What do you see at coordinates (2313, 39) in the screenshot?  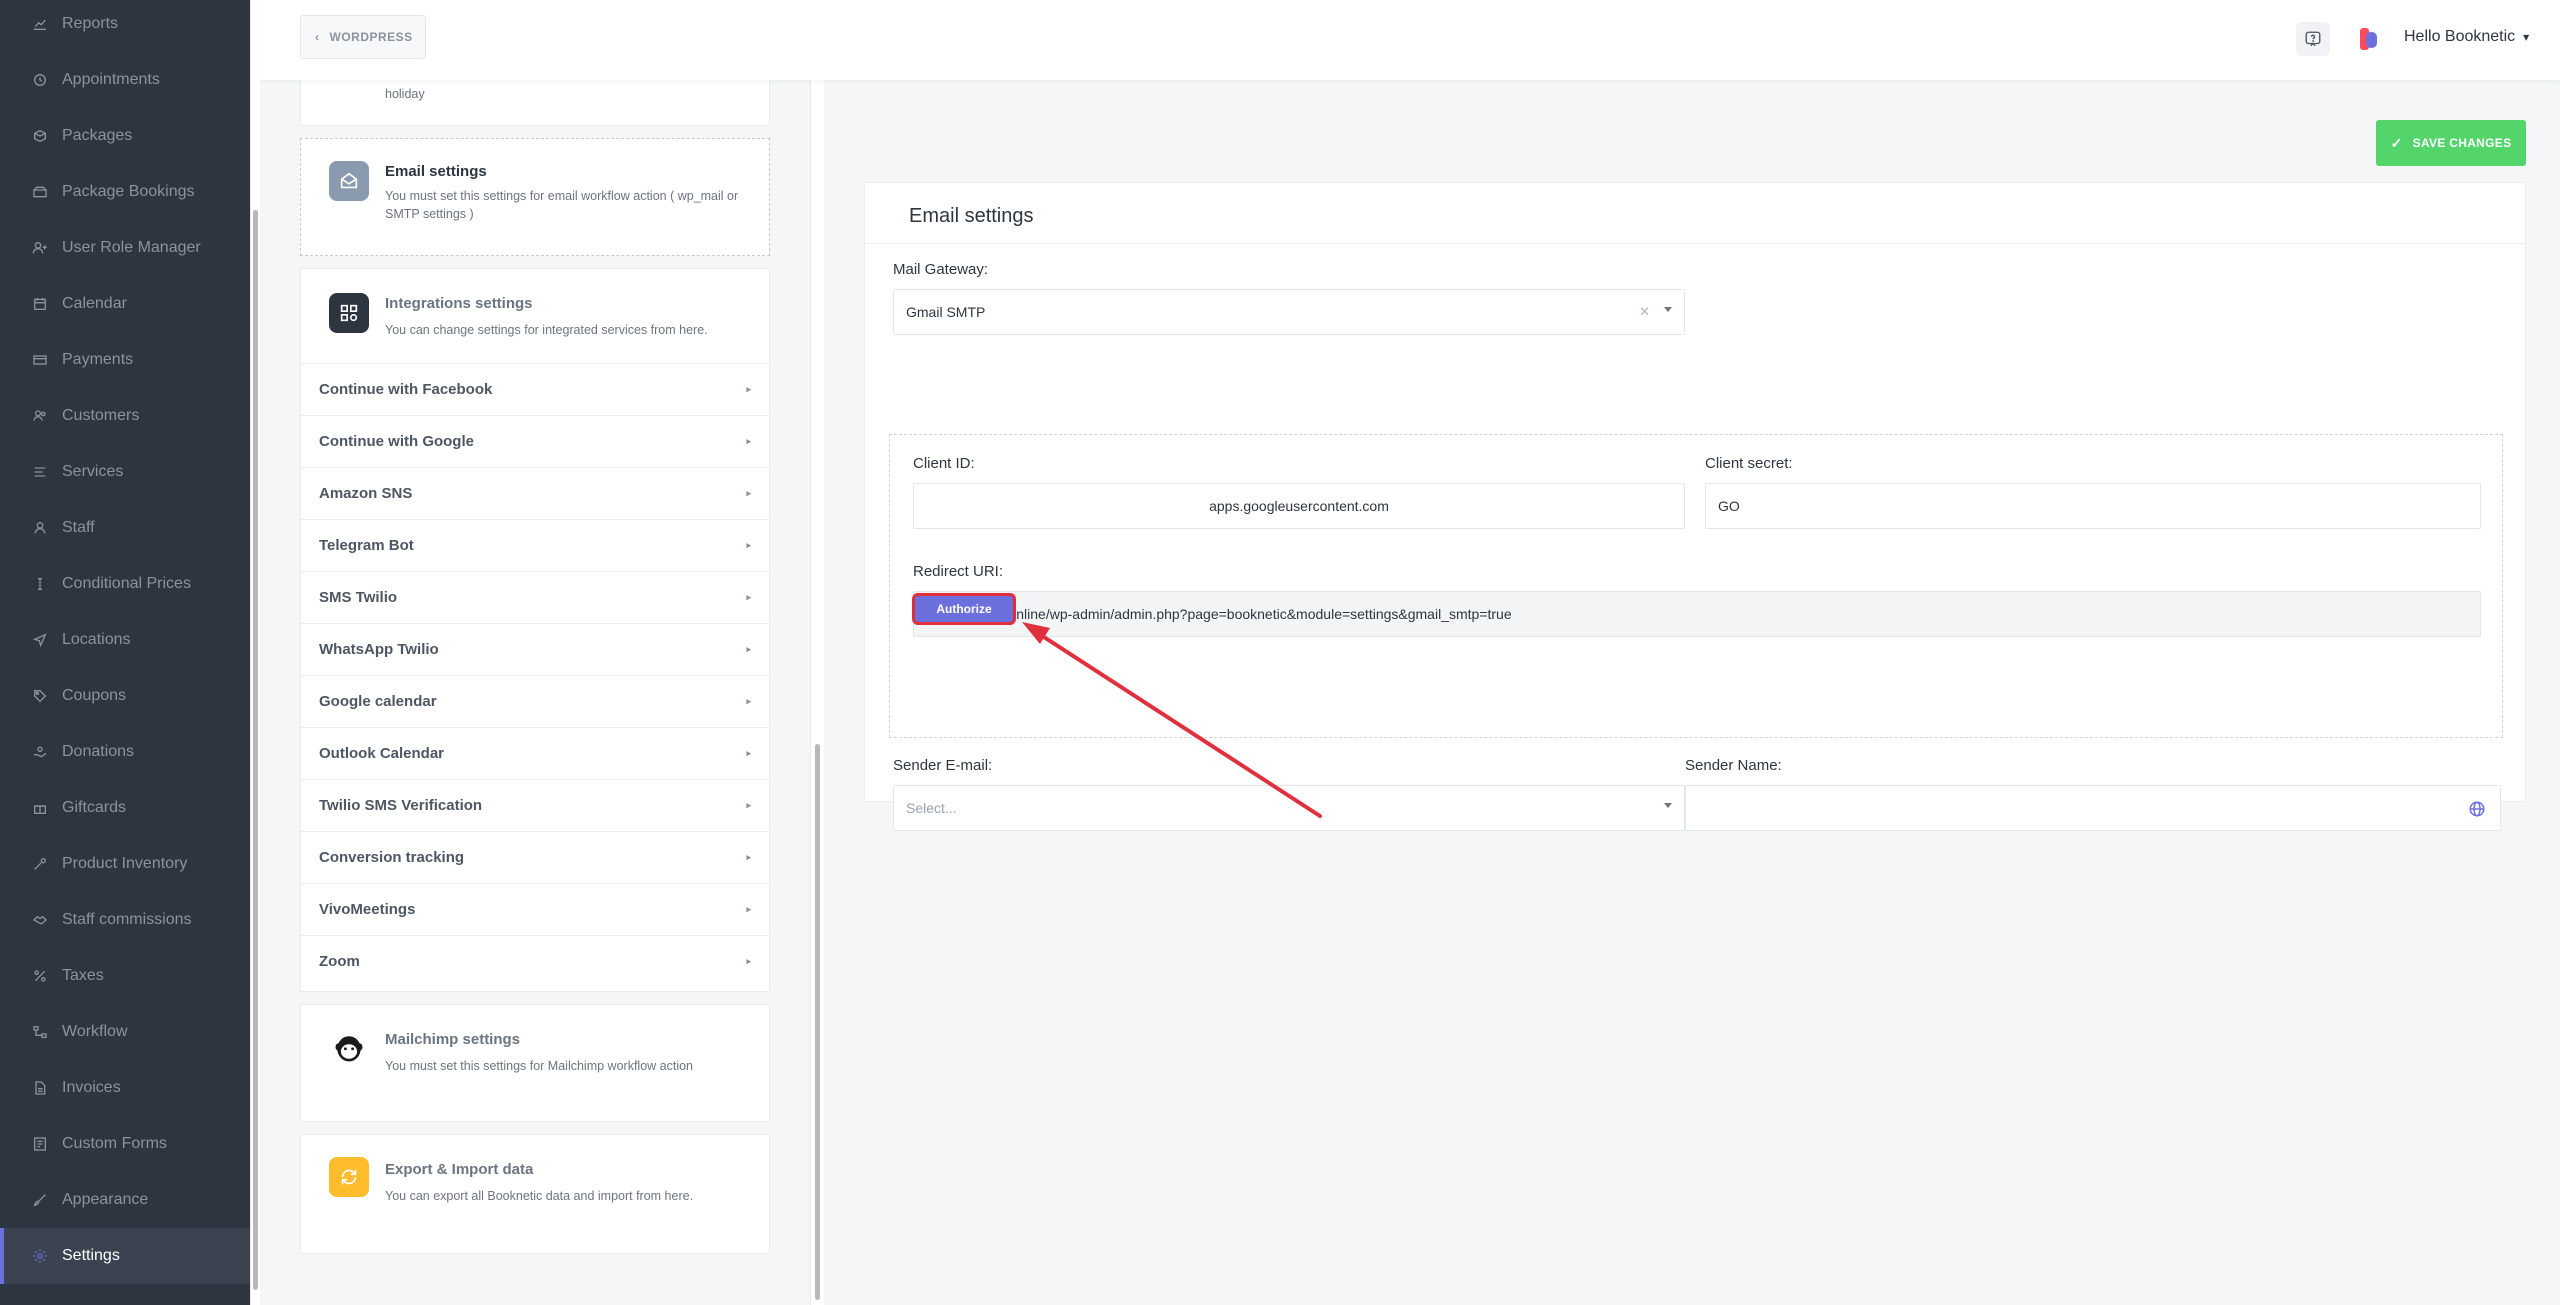 I see `help-feedback-button` at bounding box center [2313, 39].